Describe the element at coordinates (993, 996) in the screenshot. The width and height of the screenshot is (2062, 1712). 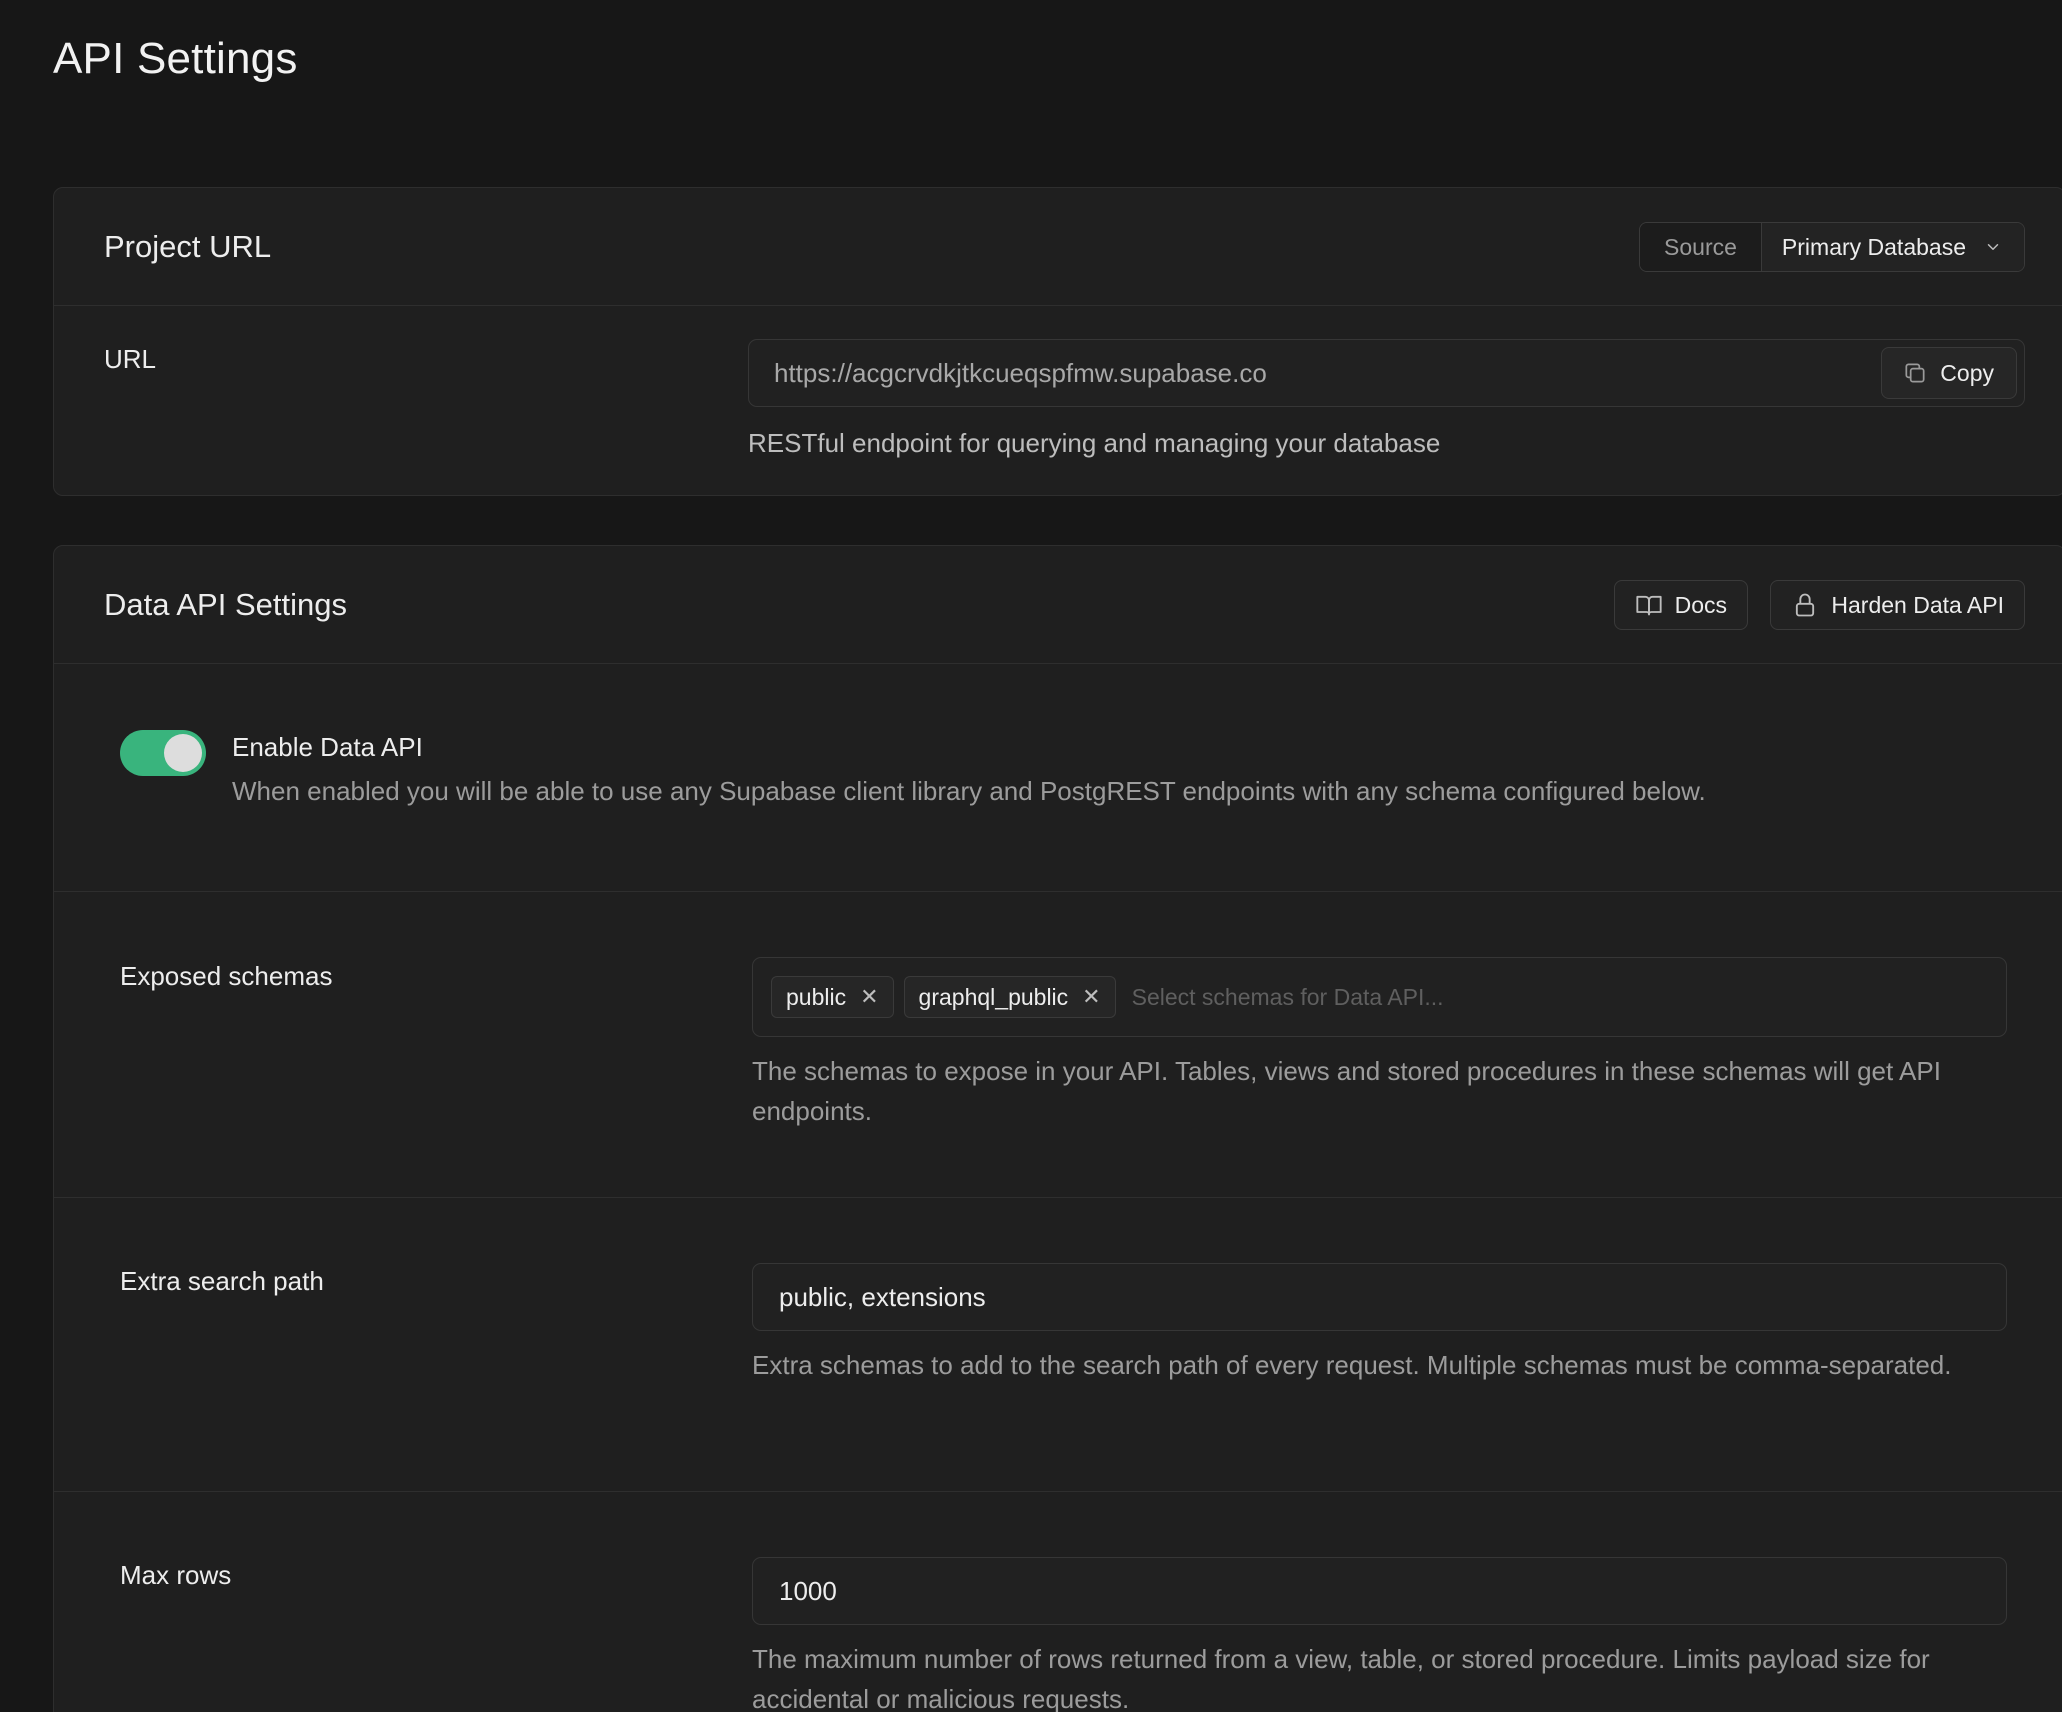
I see `schema-chip-label: graphql_public` at that location.